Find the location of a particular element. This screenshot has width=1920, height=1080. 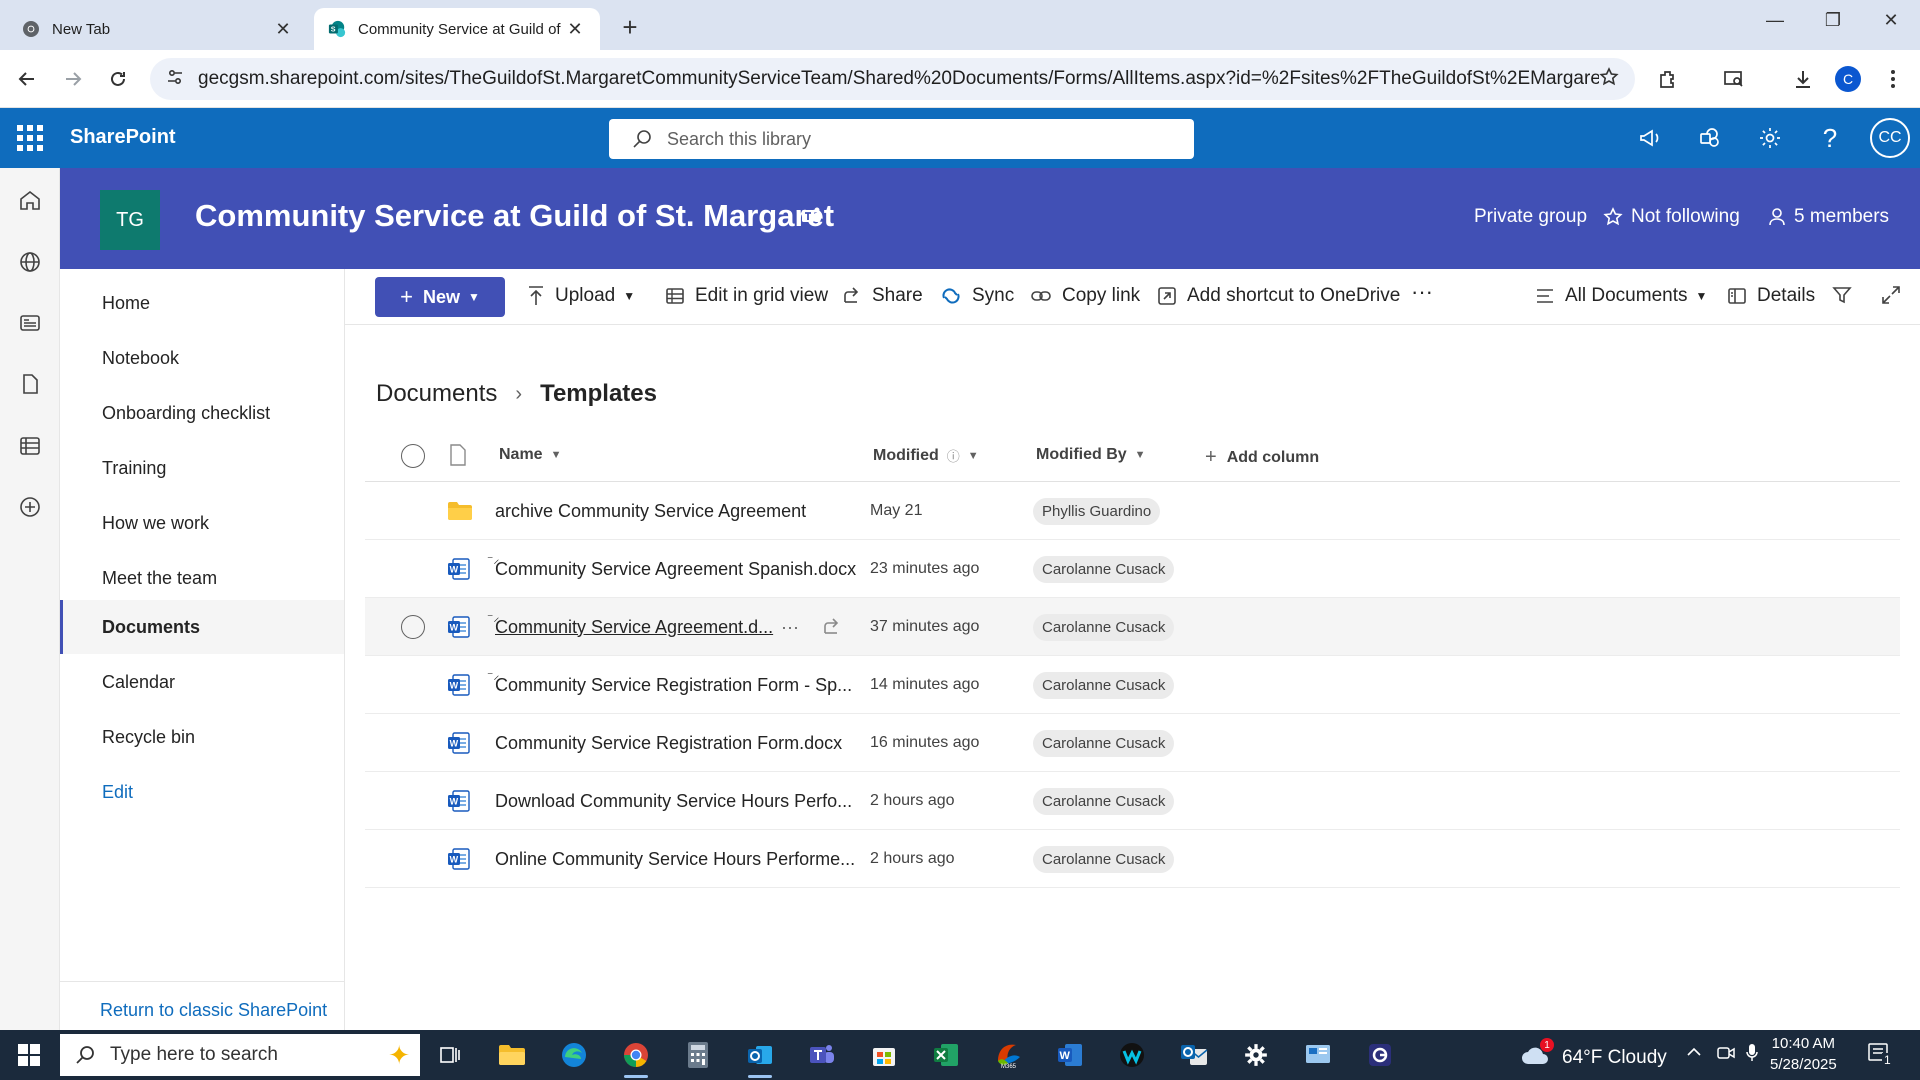

new-button: + New ▼ is located at coordinates (440, 297).